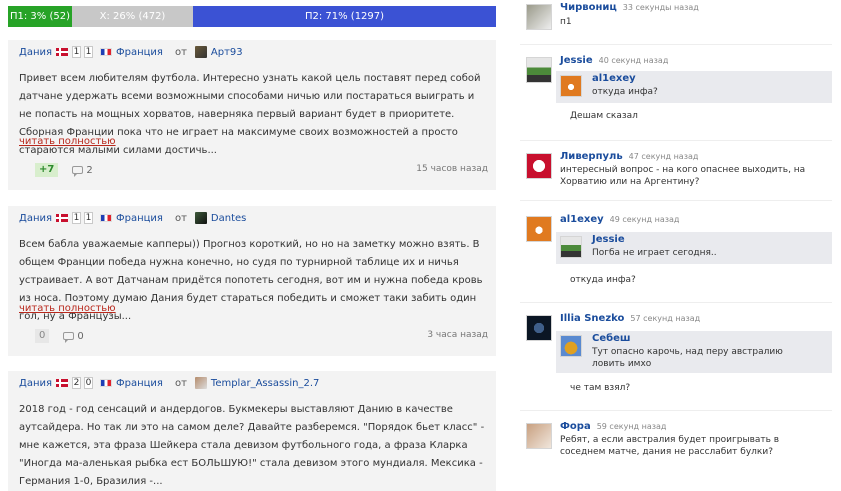 This screenshot has height=491, width=841. I want to click on chat-username: Jessie, so click(576, 60).